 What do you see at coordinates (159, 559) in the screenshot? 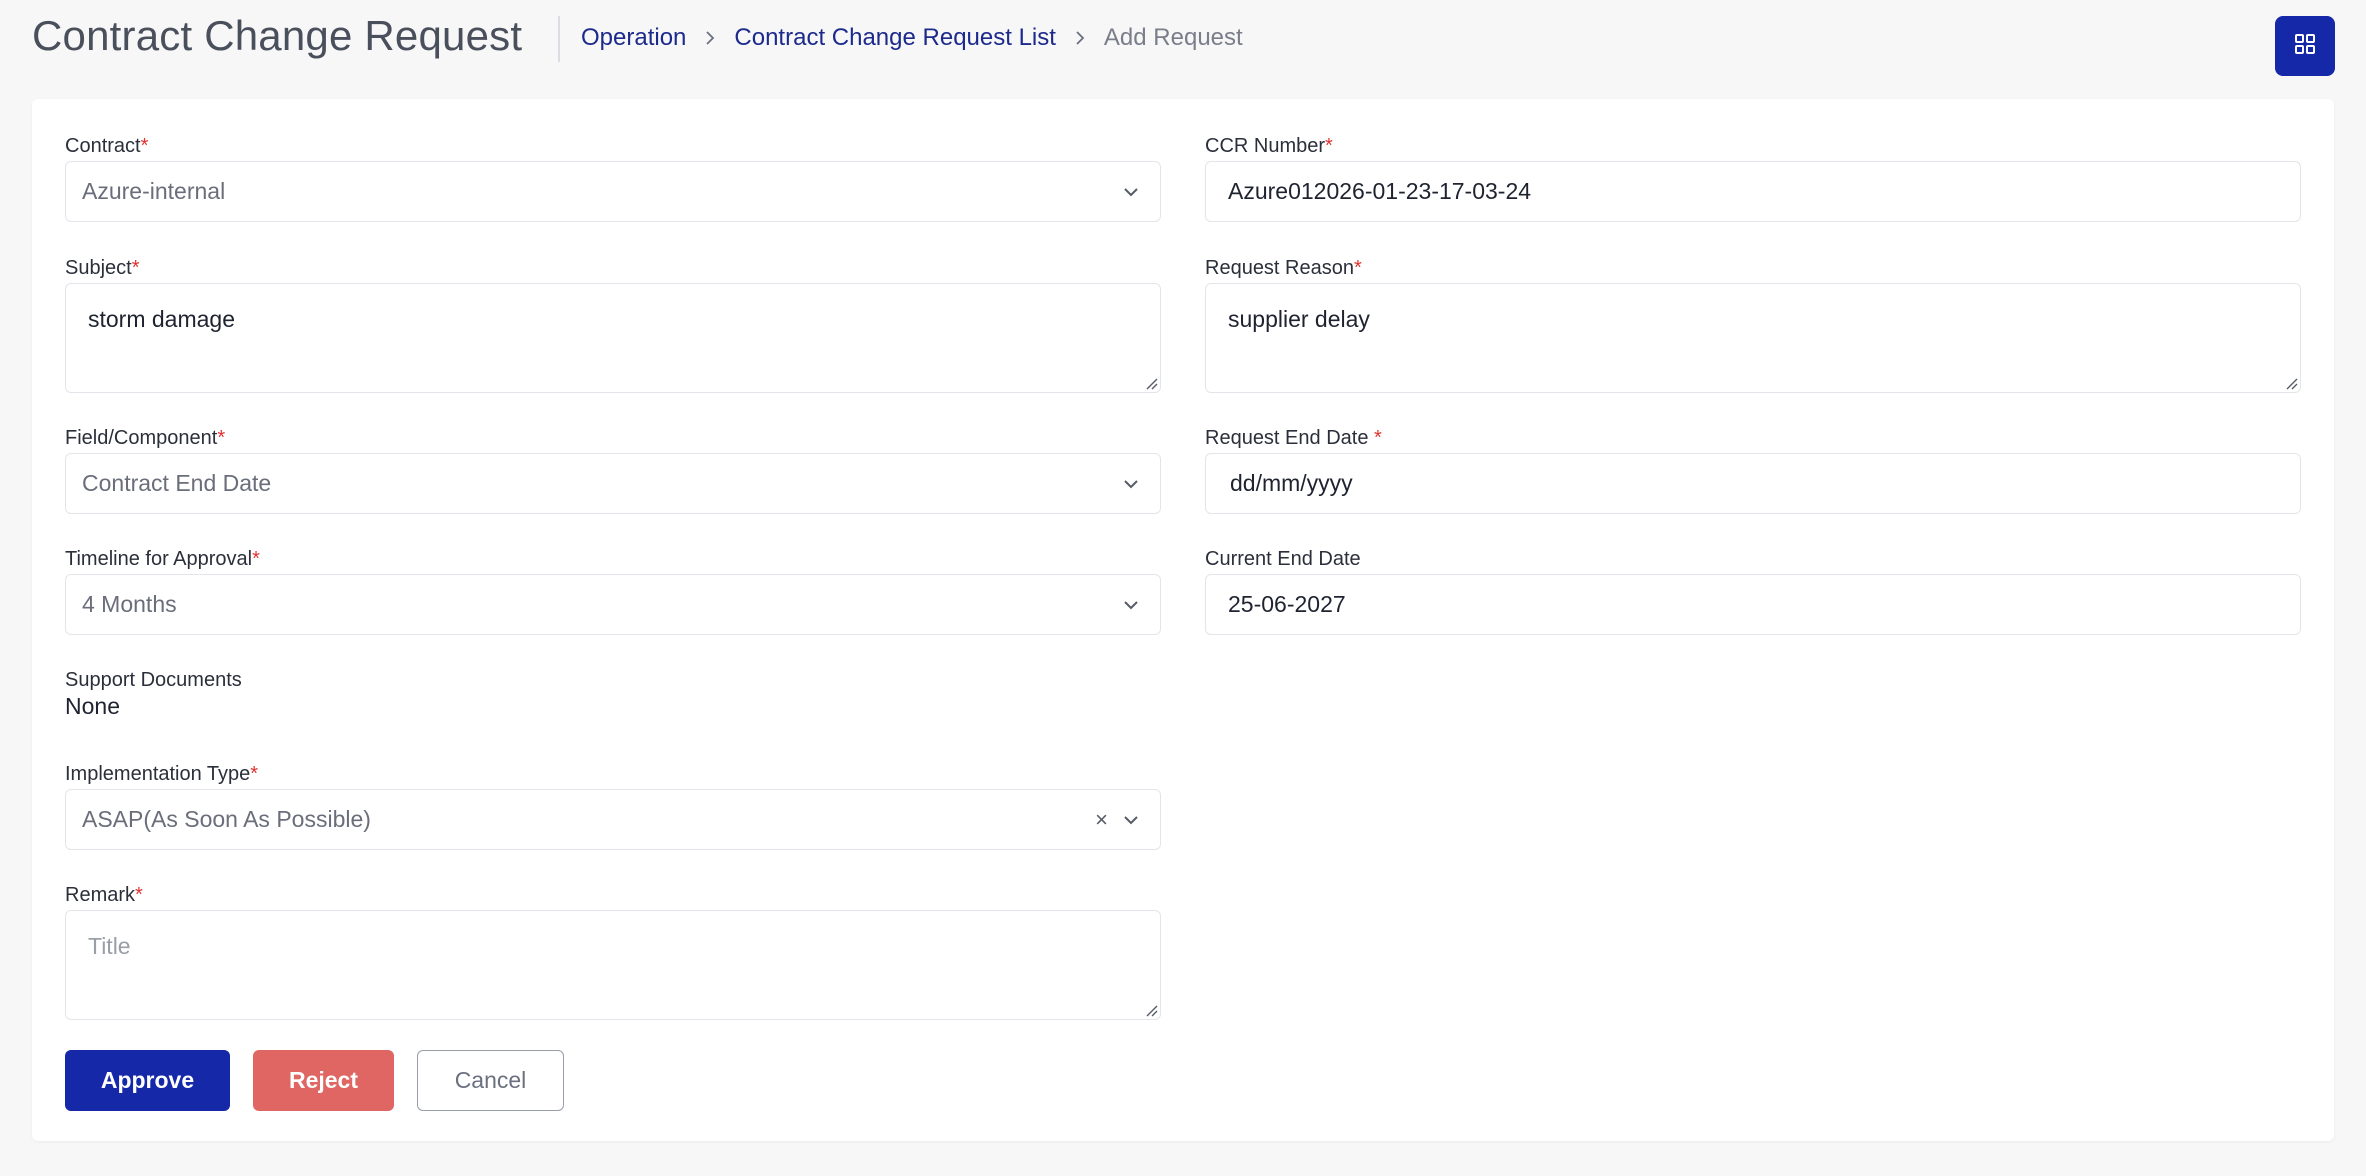
I see `timeline-label: Timeline for Approval` at bounding box center [159, 559].